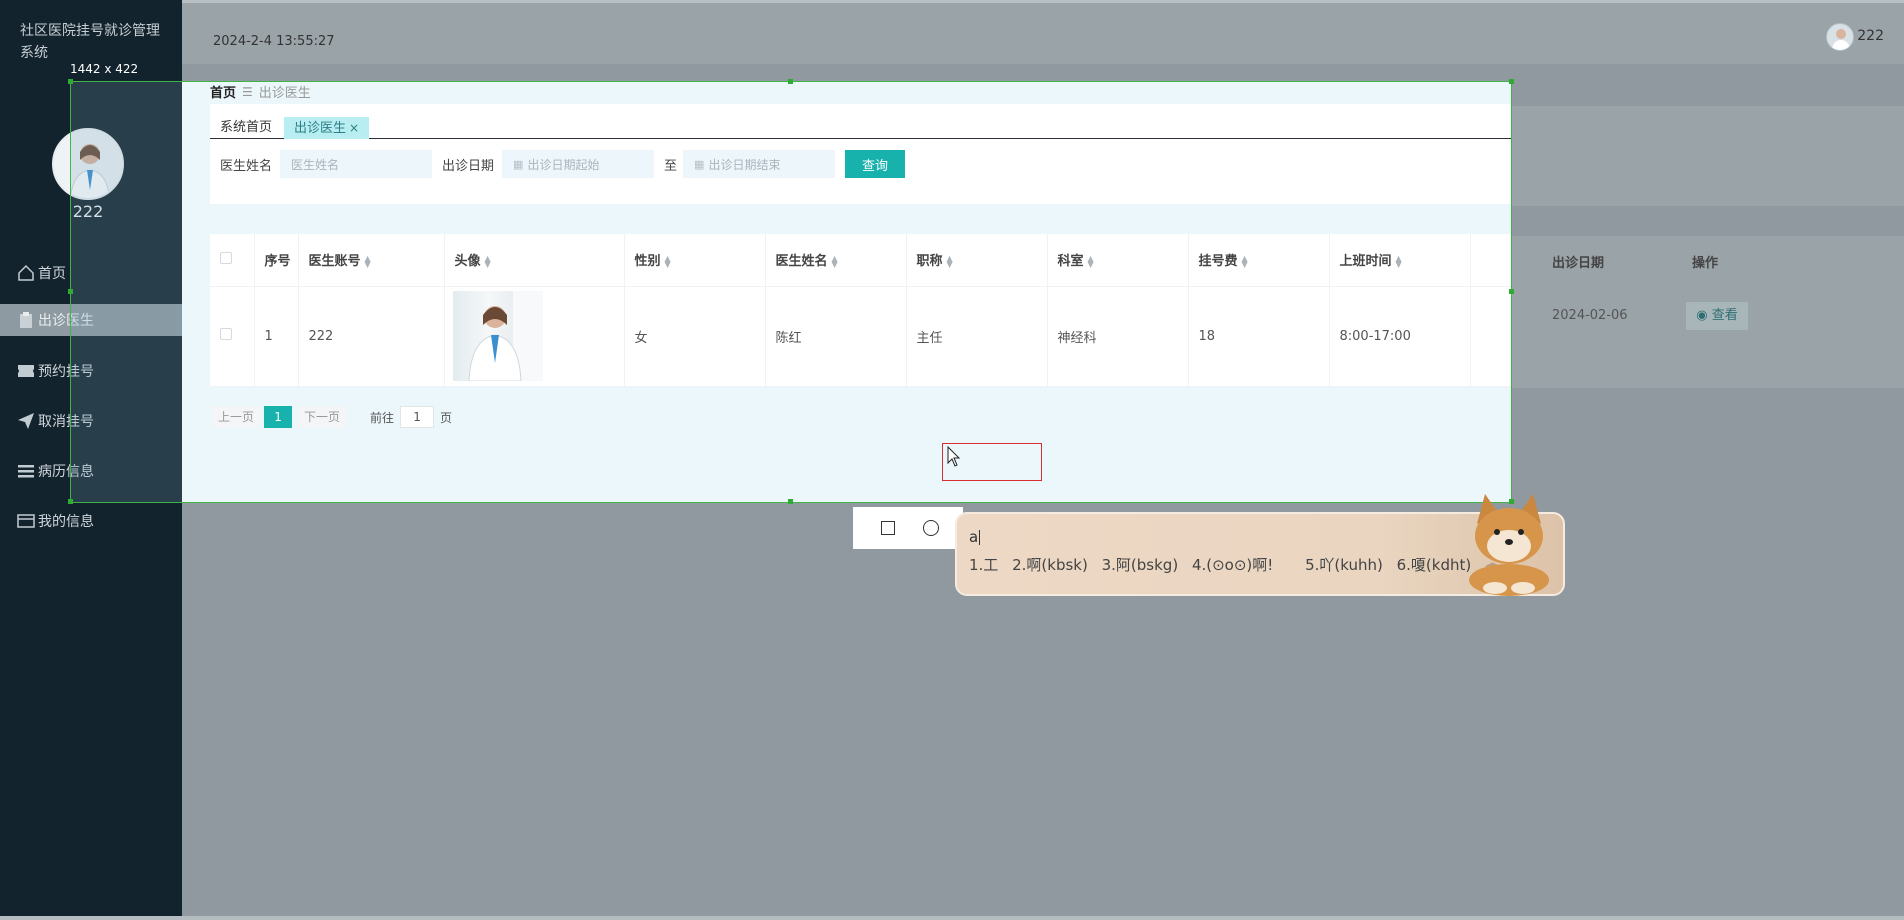  I want to click on dim-header-date: 出诊日期, so click(1578, 263).